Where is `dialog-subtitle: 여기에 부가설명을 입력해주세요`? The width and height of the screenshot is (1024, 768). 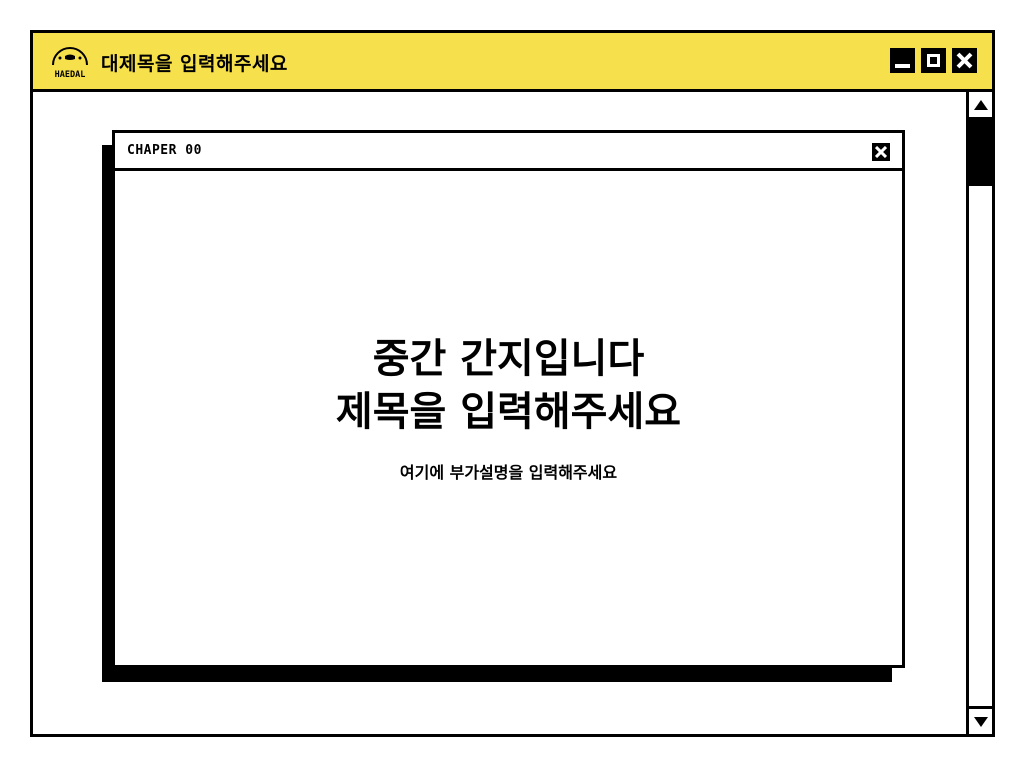 dialog-subtitle: 여기에 부가설명을 입력해주세요 is located at coordinates (508, 472).